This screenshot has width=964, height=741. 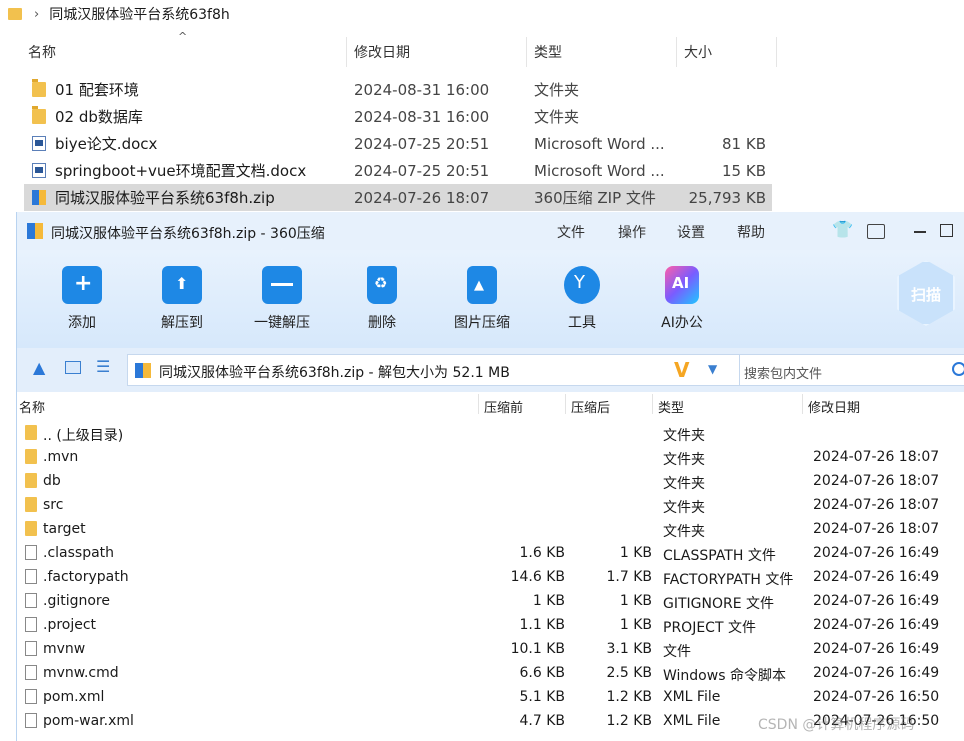 I want to click on skin-icon: 👕, so click(x=842, y=230).